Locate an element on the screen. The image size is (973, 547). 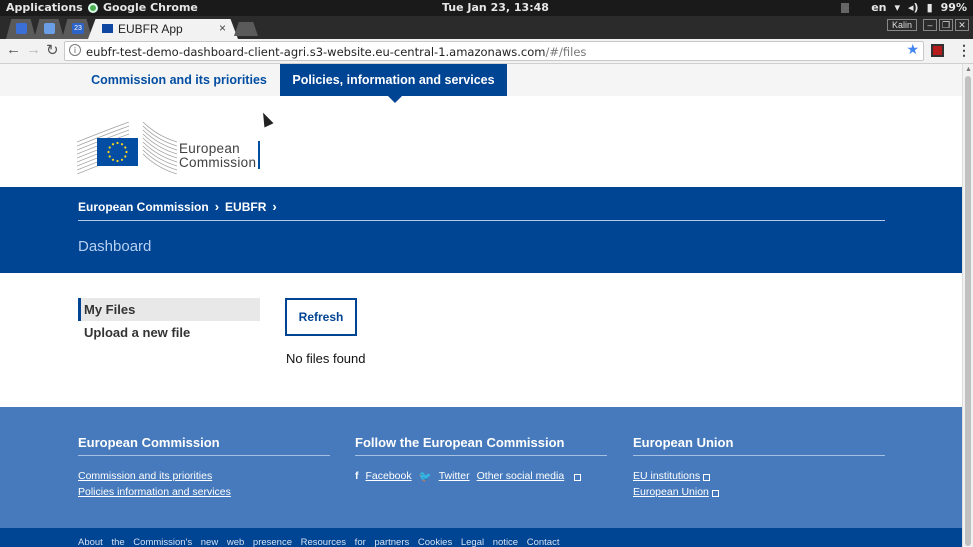
footer-link-row: EU institutions is located at coordinates (759, 476).